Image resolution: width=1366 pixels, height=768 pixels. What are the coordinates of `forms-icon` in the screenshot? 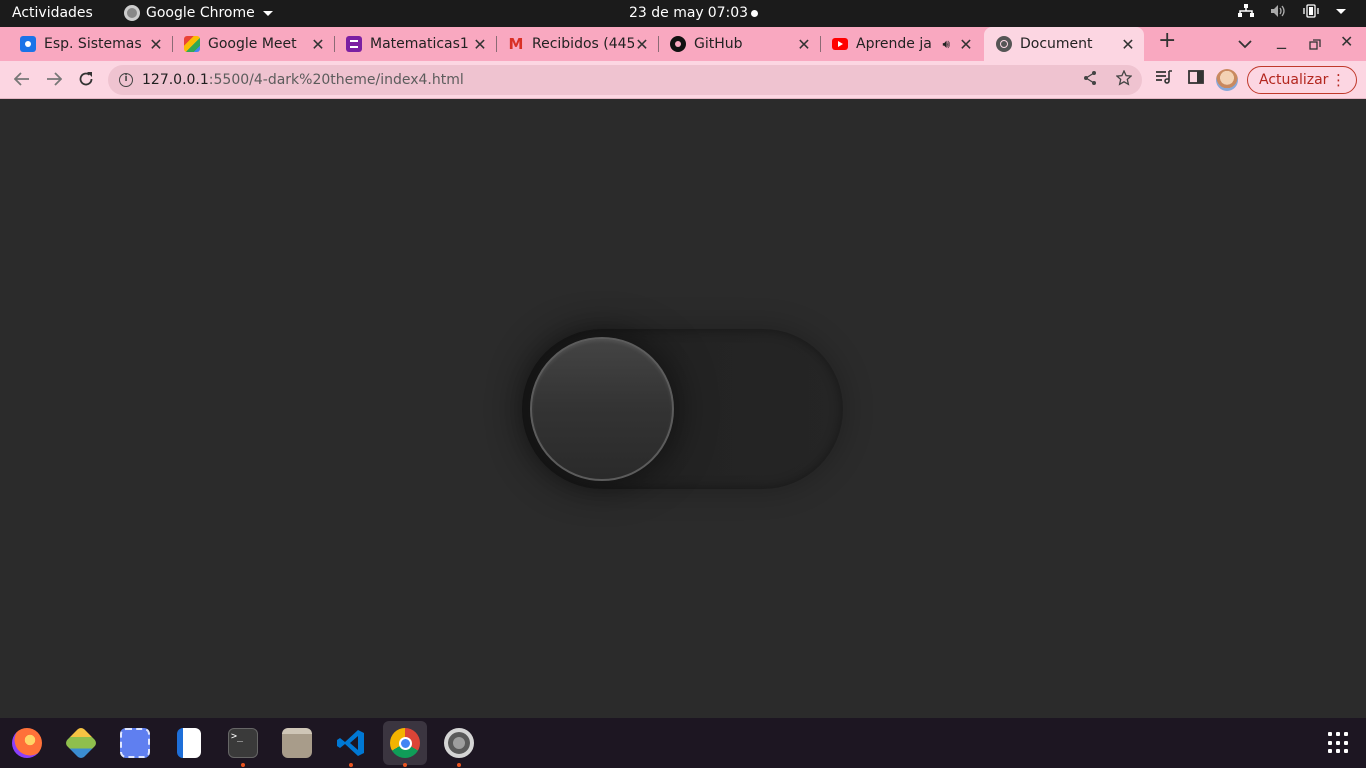 It's located at (354, 44).